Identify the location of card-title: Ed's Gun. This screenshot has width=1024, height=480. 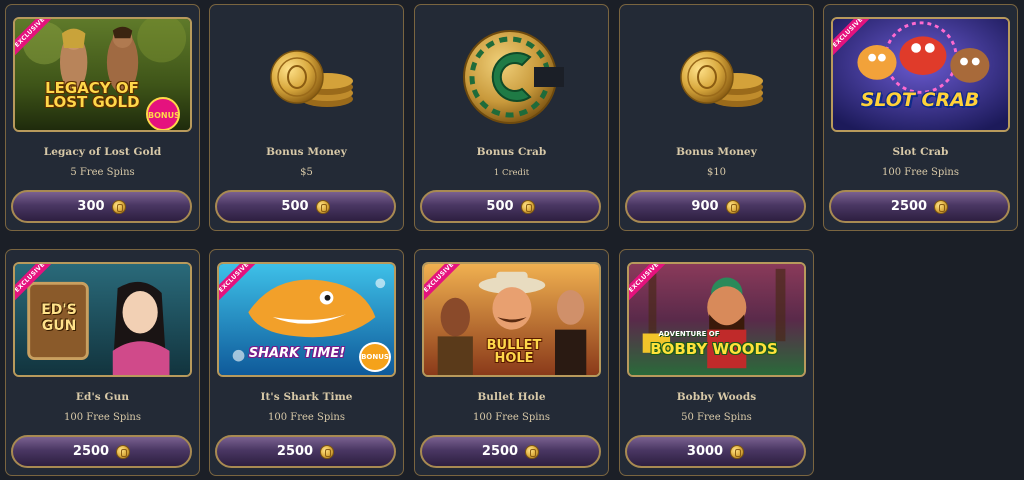
(102, 397).